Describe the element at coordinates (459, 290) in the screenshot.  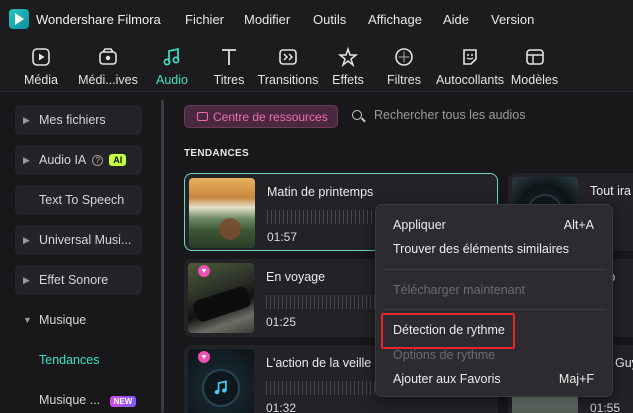
I see `menu-item-download-now: Télécharger maintenant` at that location.